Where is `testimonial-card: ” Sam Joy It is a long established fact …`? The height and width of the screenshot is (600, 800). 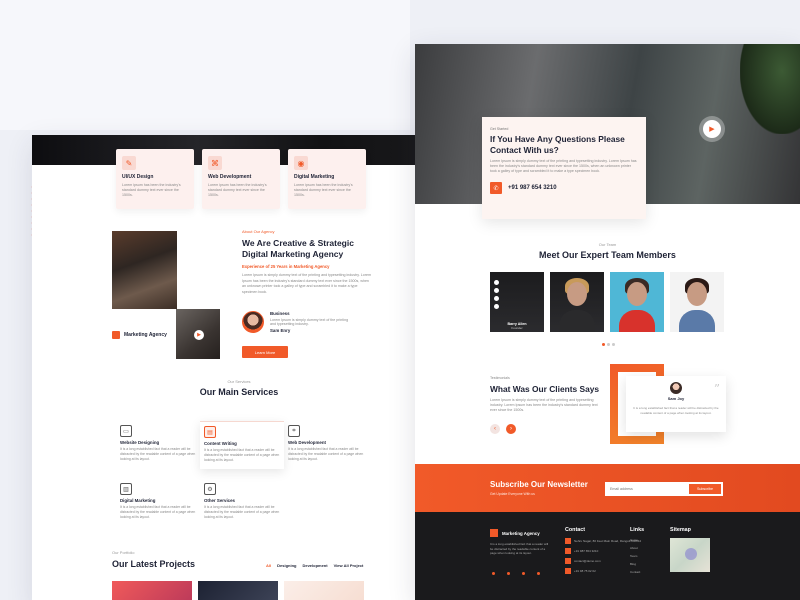
testimonial-card: ” Sam Joy It is a long established fact … is located at coordinates (676, 404).